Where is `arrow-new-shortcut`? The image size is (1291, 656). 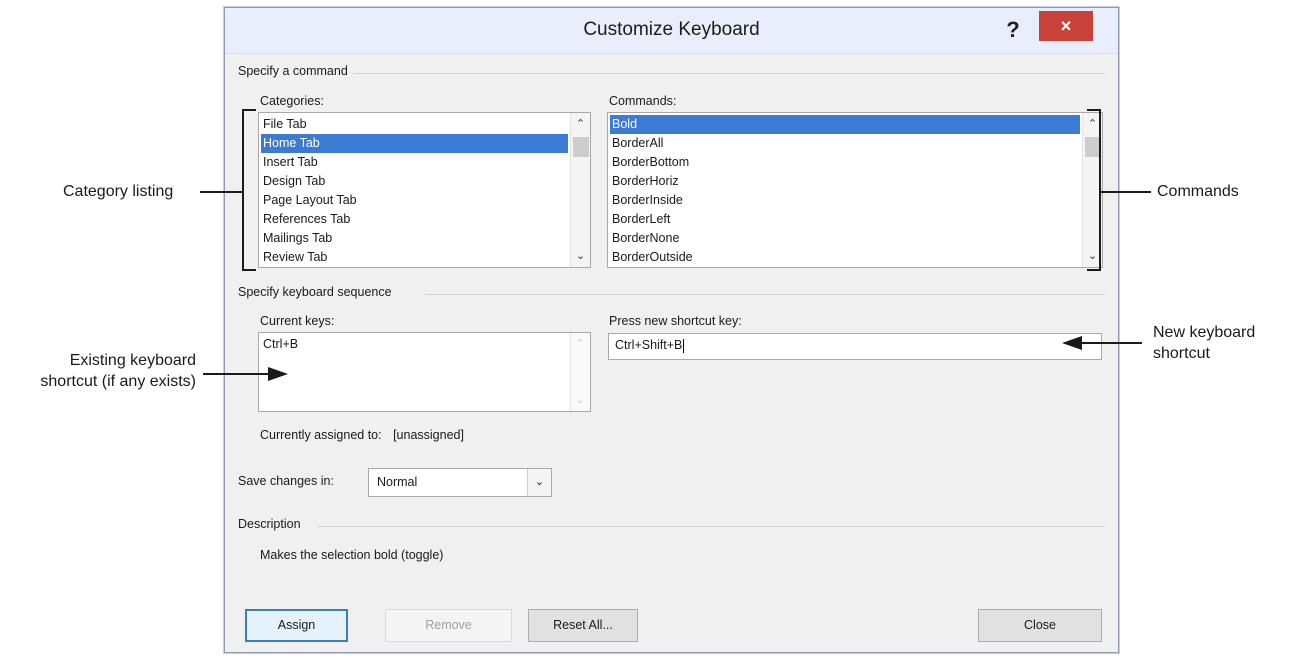 arrow-new-shortcut is located at coordinates (1102, 343).